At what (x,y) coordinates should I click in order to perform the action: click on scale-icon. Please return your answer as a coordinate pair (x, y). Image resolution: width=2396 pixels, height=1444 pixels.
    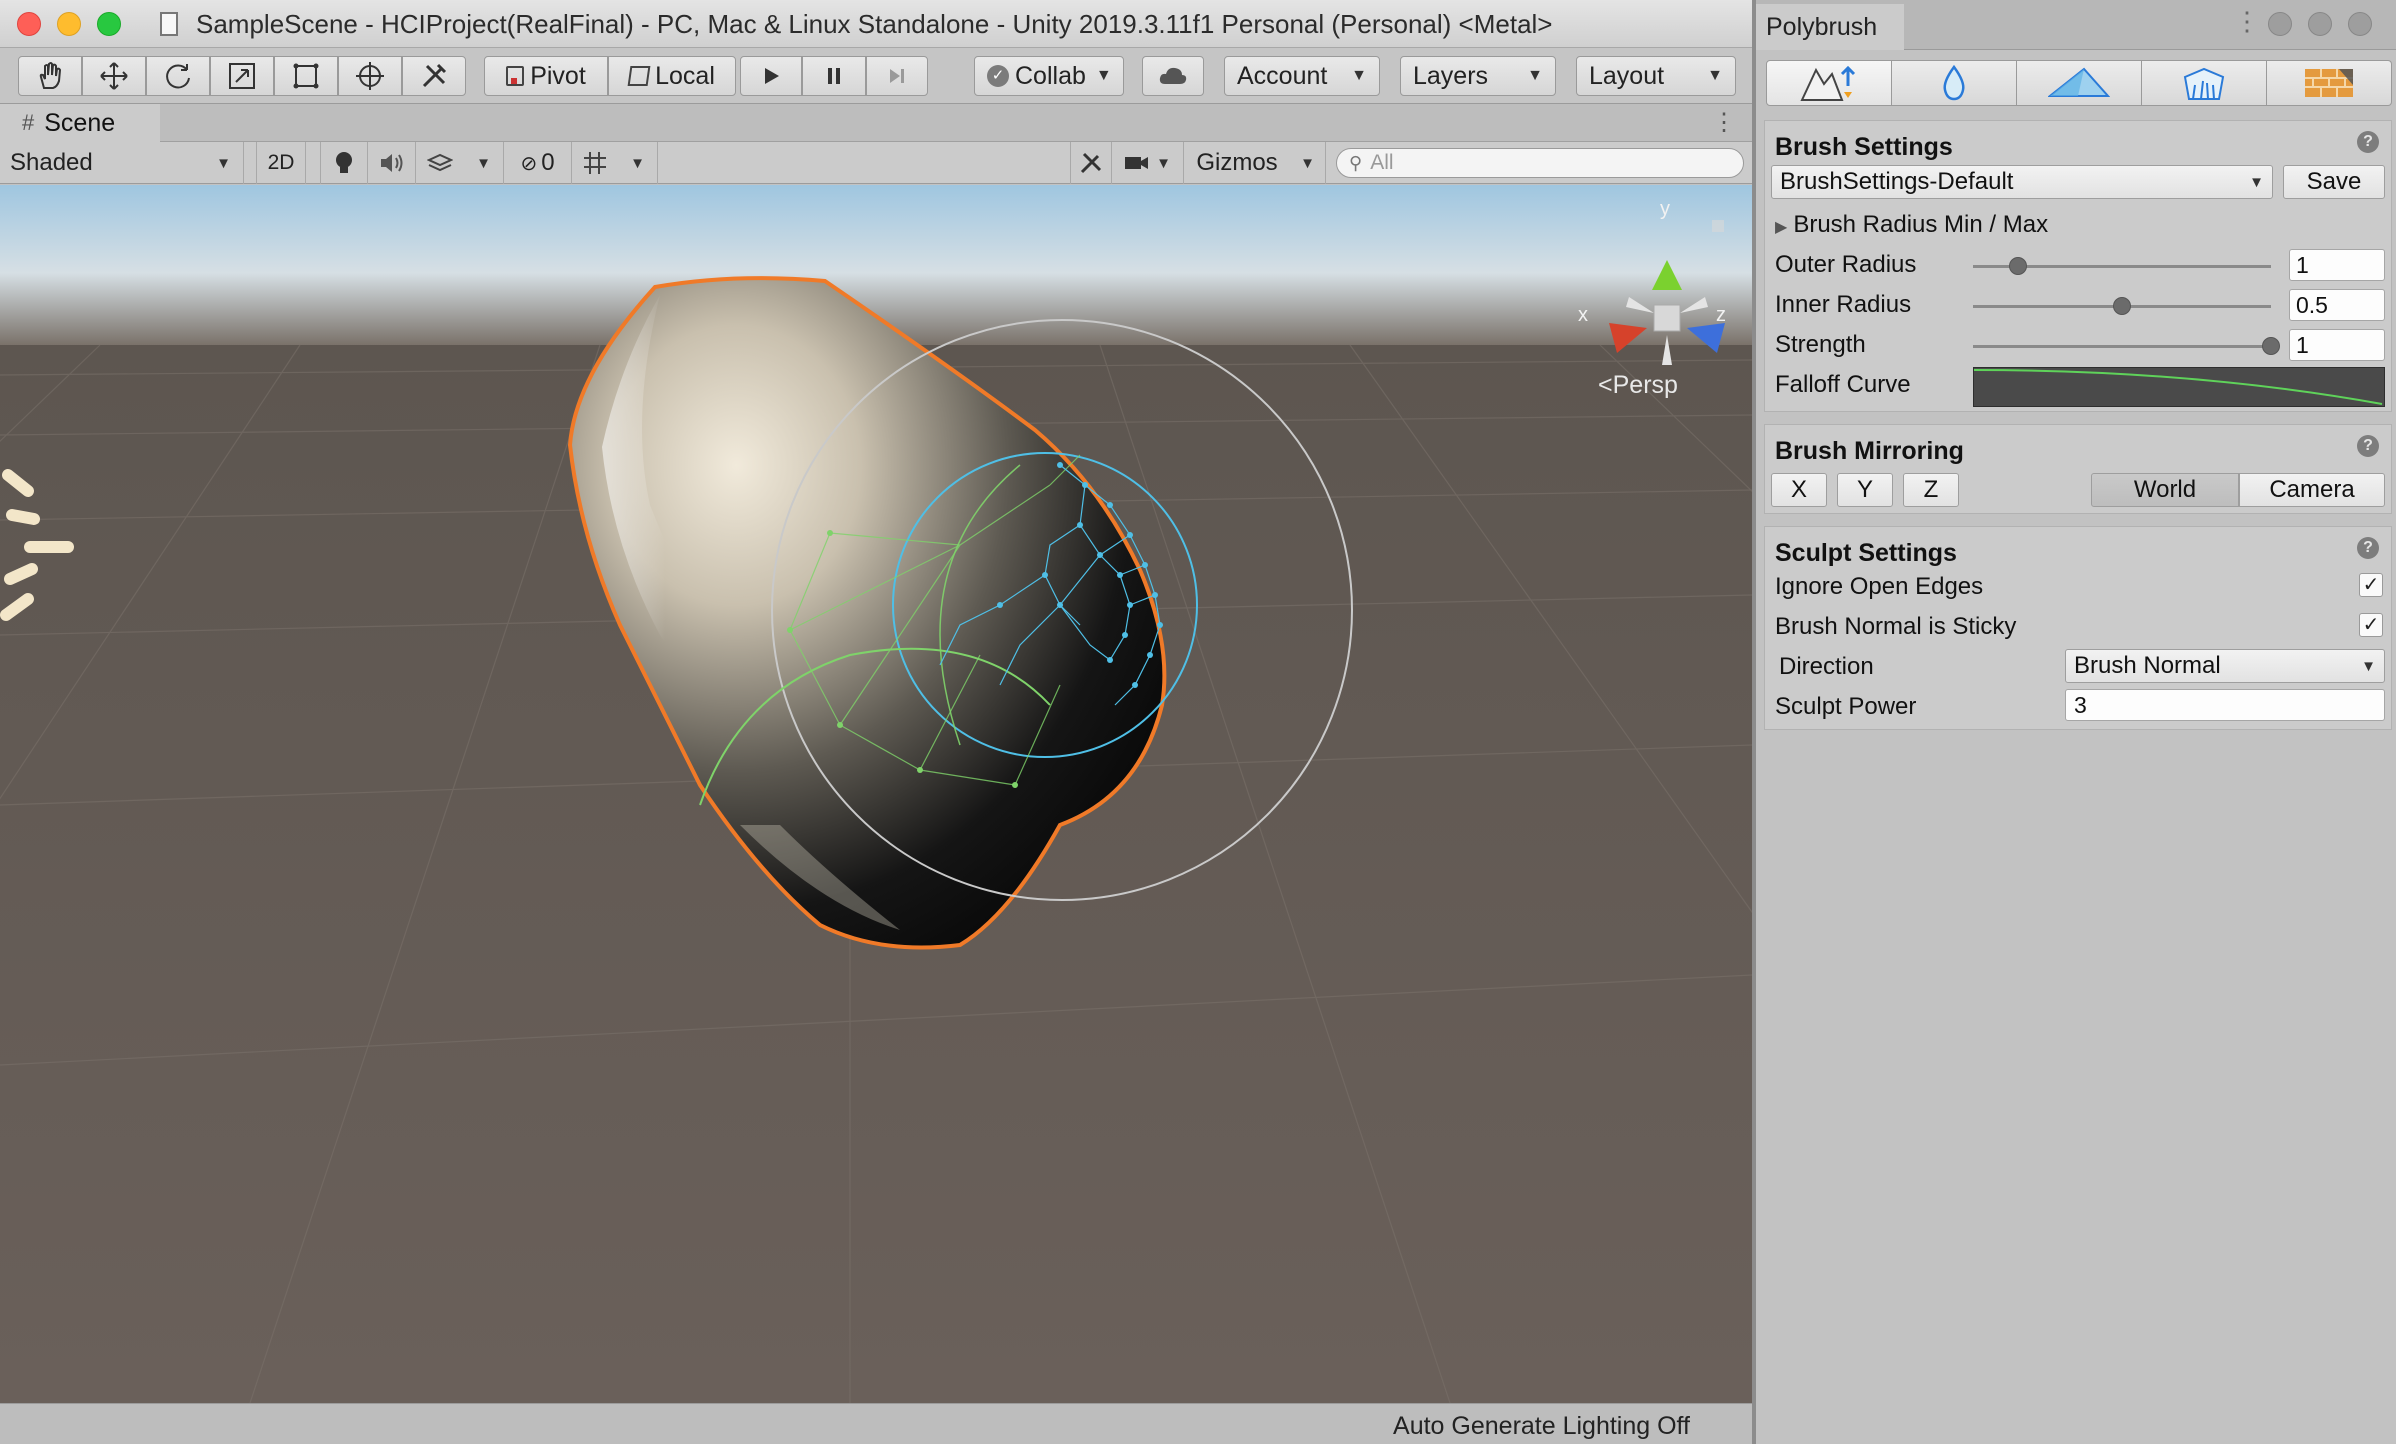
    Looking at the image, I should click on (242, 76).